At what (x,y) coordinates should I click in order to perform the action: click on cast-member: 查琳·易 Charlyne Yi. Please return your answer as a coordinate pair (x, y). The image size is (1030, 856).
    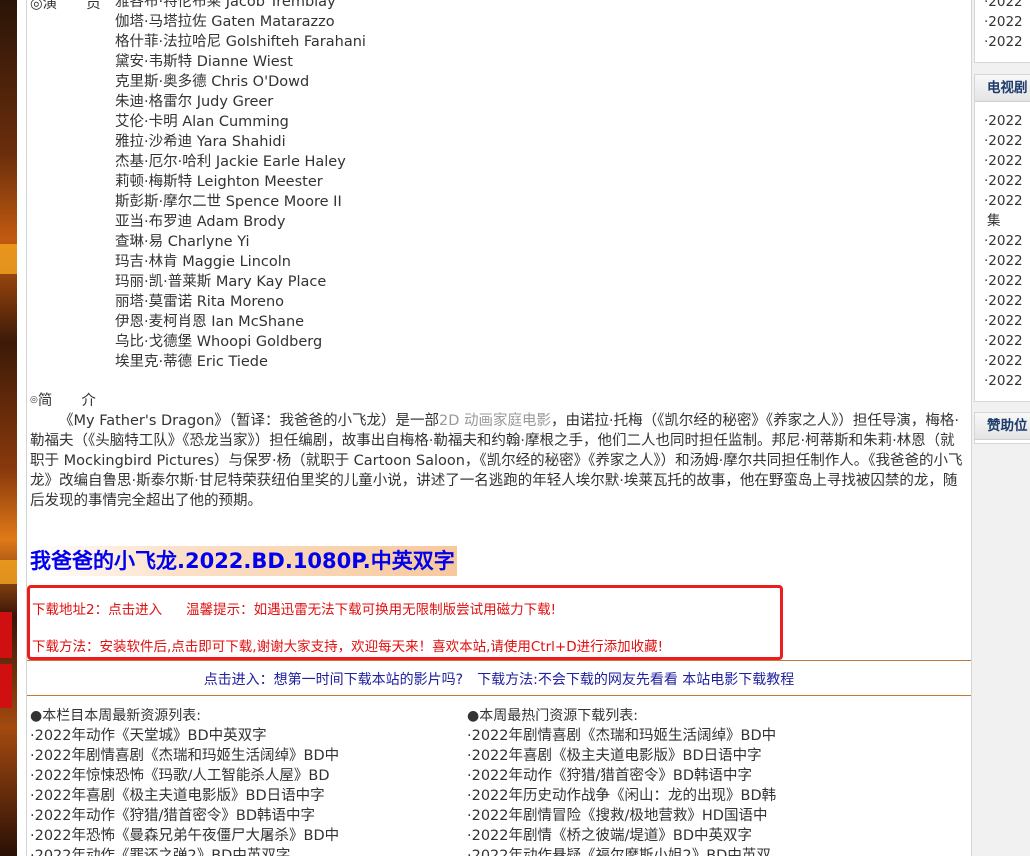
    Looking at the image, I should click on (182, 242).